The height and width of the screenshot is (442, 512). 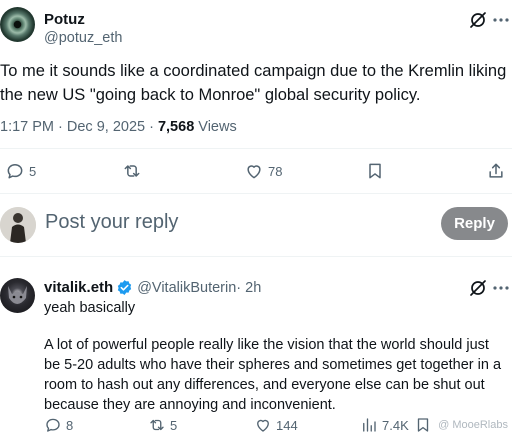 I want to click on reply-views-action: 7.4K, so click(x=384, y=425).